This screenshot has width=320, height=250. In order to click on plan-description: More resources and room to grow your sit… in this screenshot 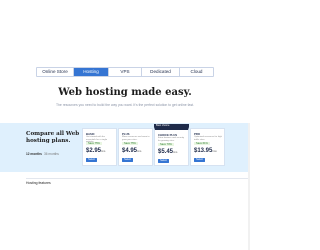, I will do `click(136, 138)`.